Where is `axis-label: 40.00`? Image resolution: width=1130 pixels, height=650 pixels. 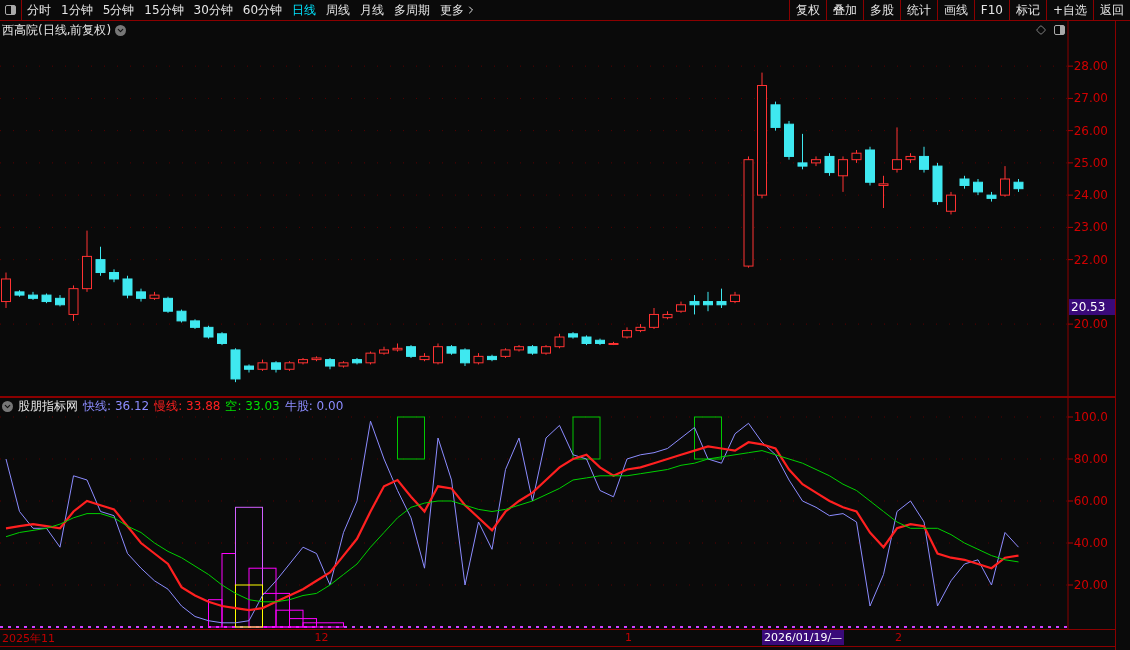 axis-label: 40.00 is located at coordinates (1090, 543).